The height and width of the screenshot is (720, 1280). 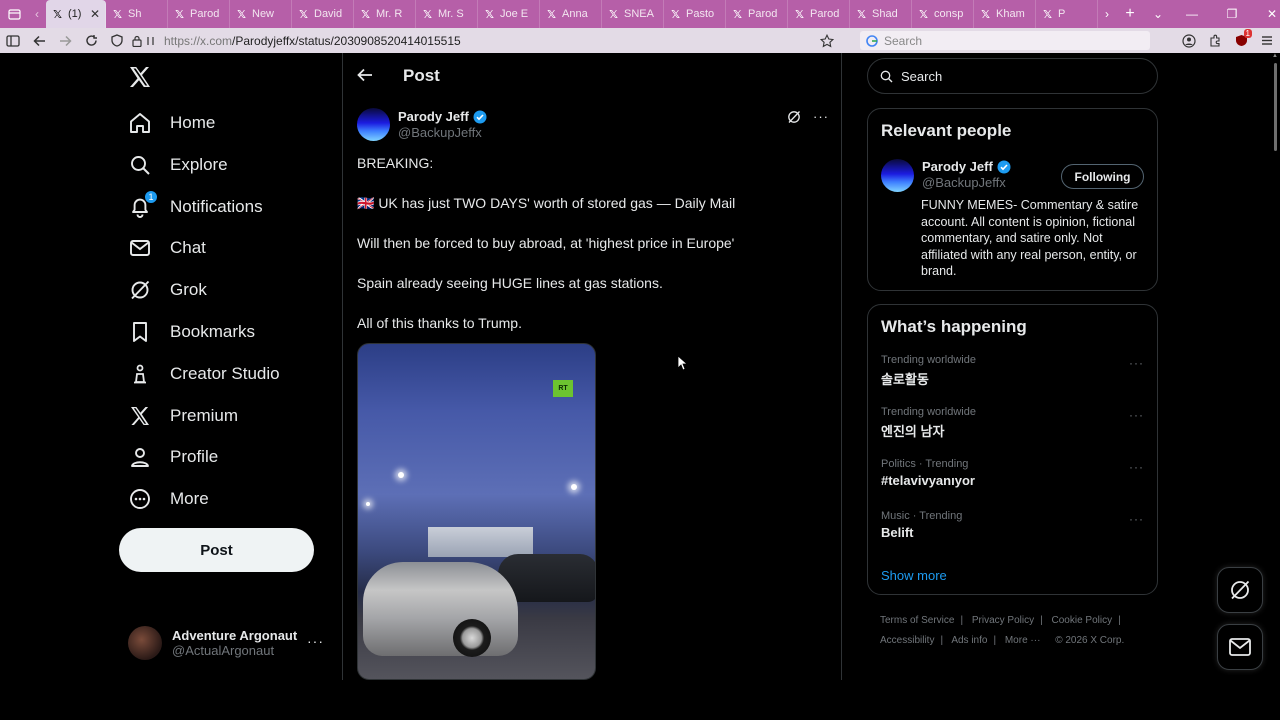 What do you see at coordinates (917, 620) in the screenshot?
I see `footer-link: Terms of Service` at bounding box center [917, 620].